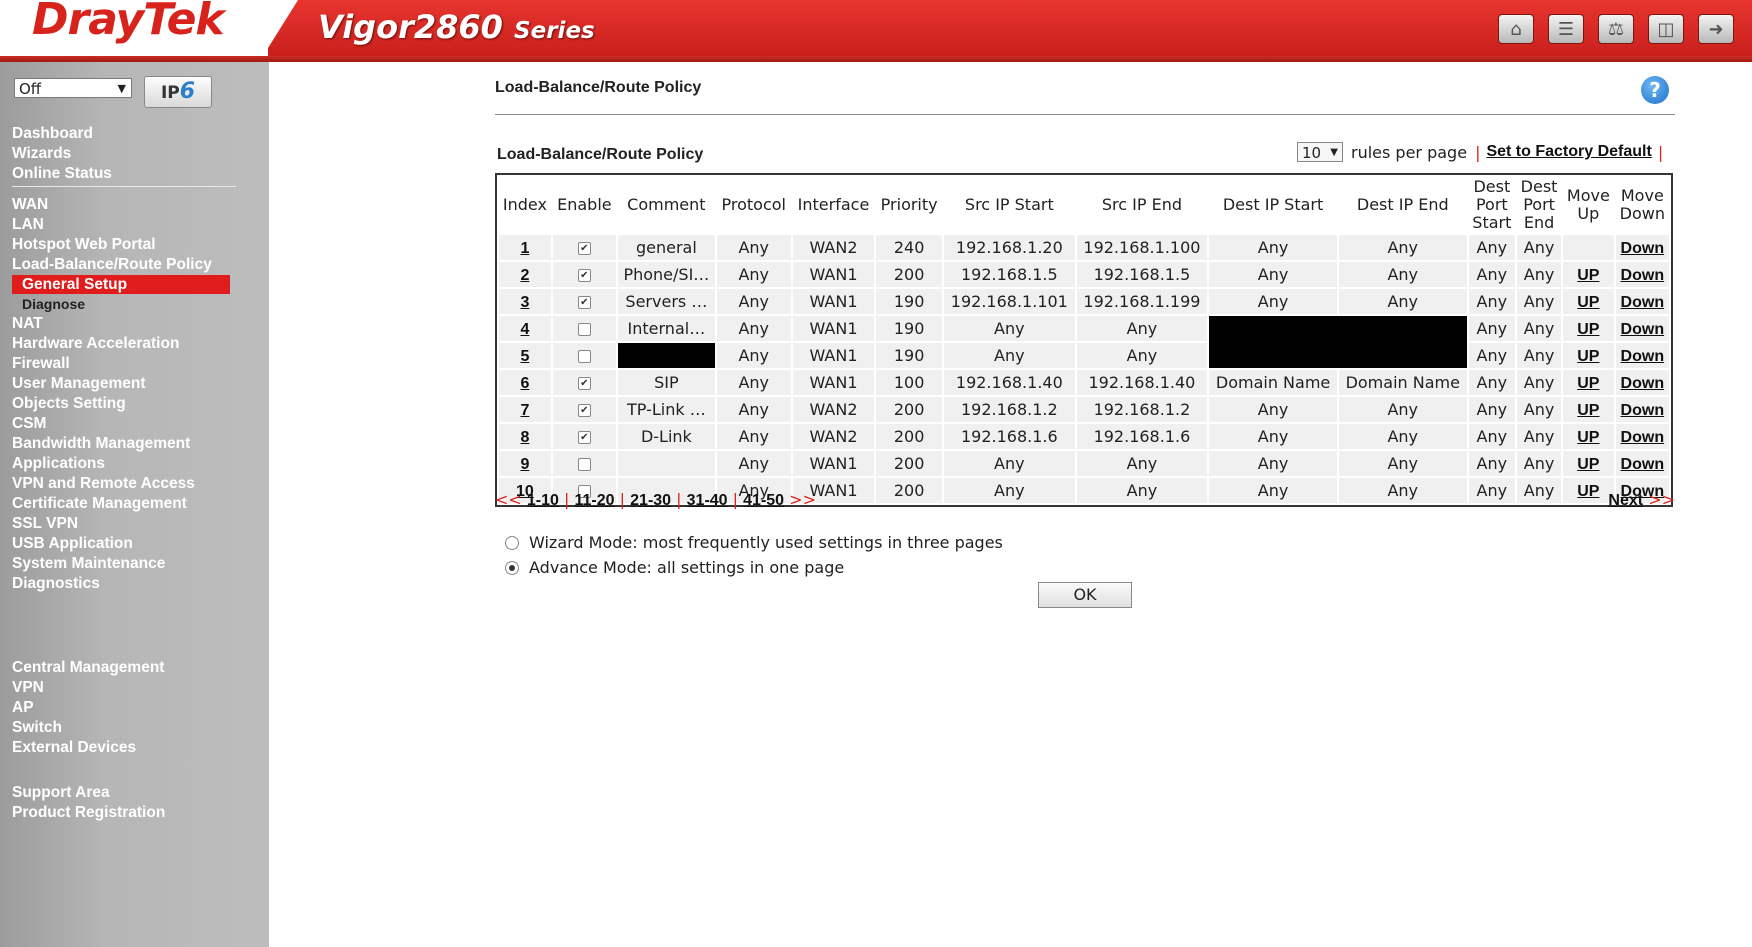  I want to click on nav-dashboard: Dashboard, so click(62, 134).